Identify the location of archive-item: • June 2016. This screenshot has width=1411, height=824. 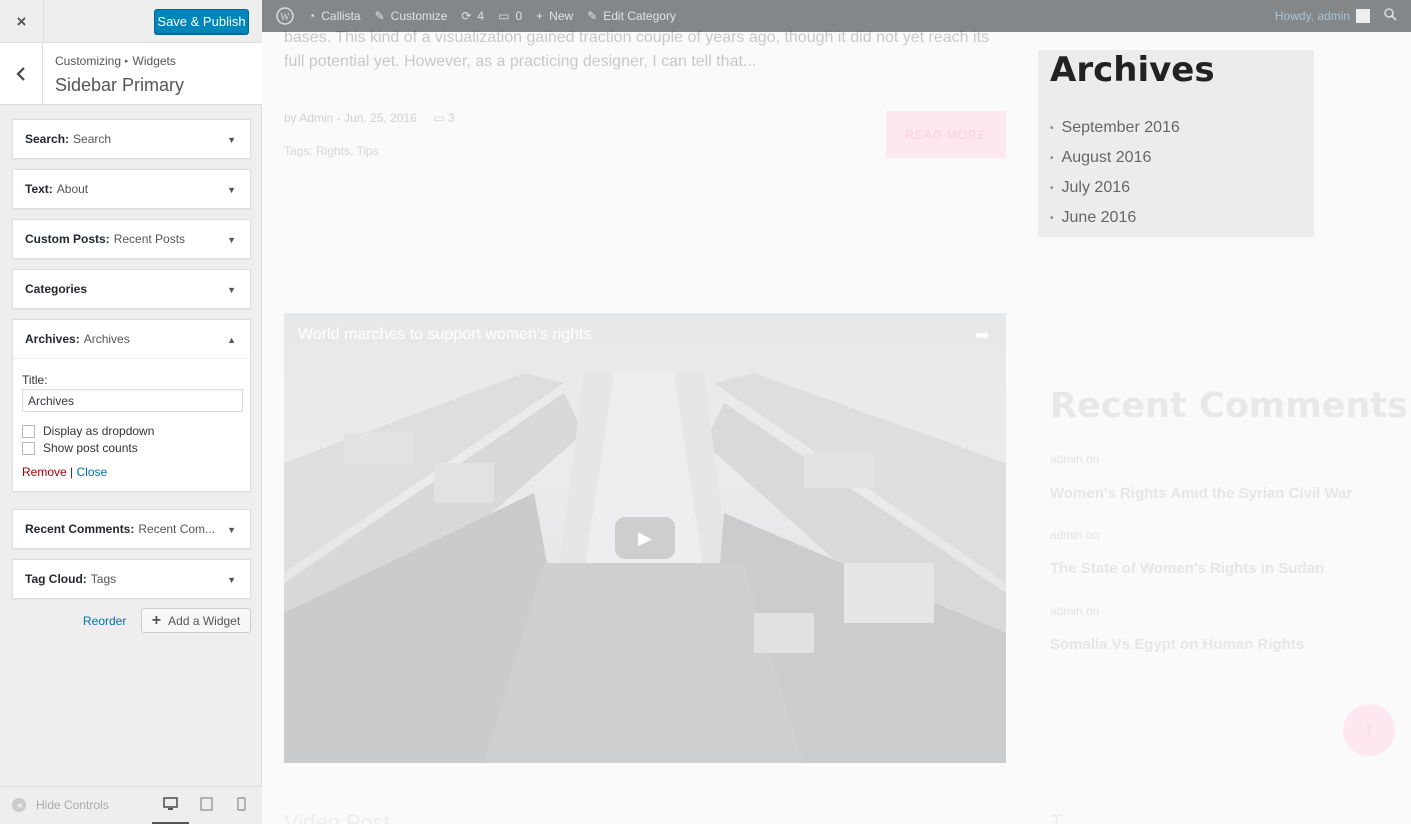
(1115, 218).